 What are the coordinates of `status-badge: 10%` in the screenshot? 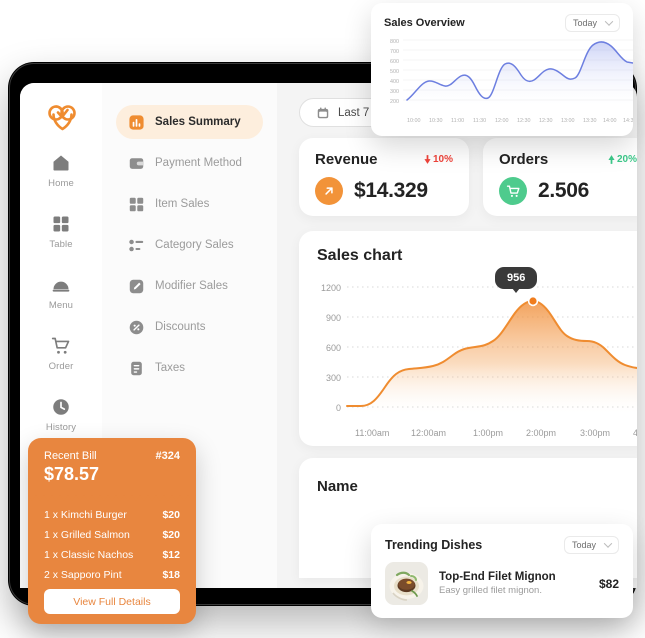 It's located at (438, 159).